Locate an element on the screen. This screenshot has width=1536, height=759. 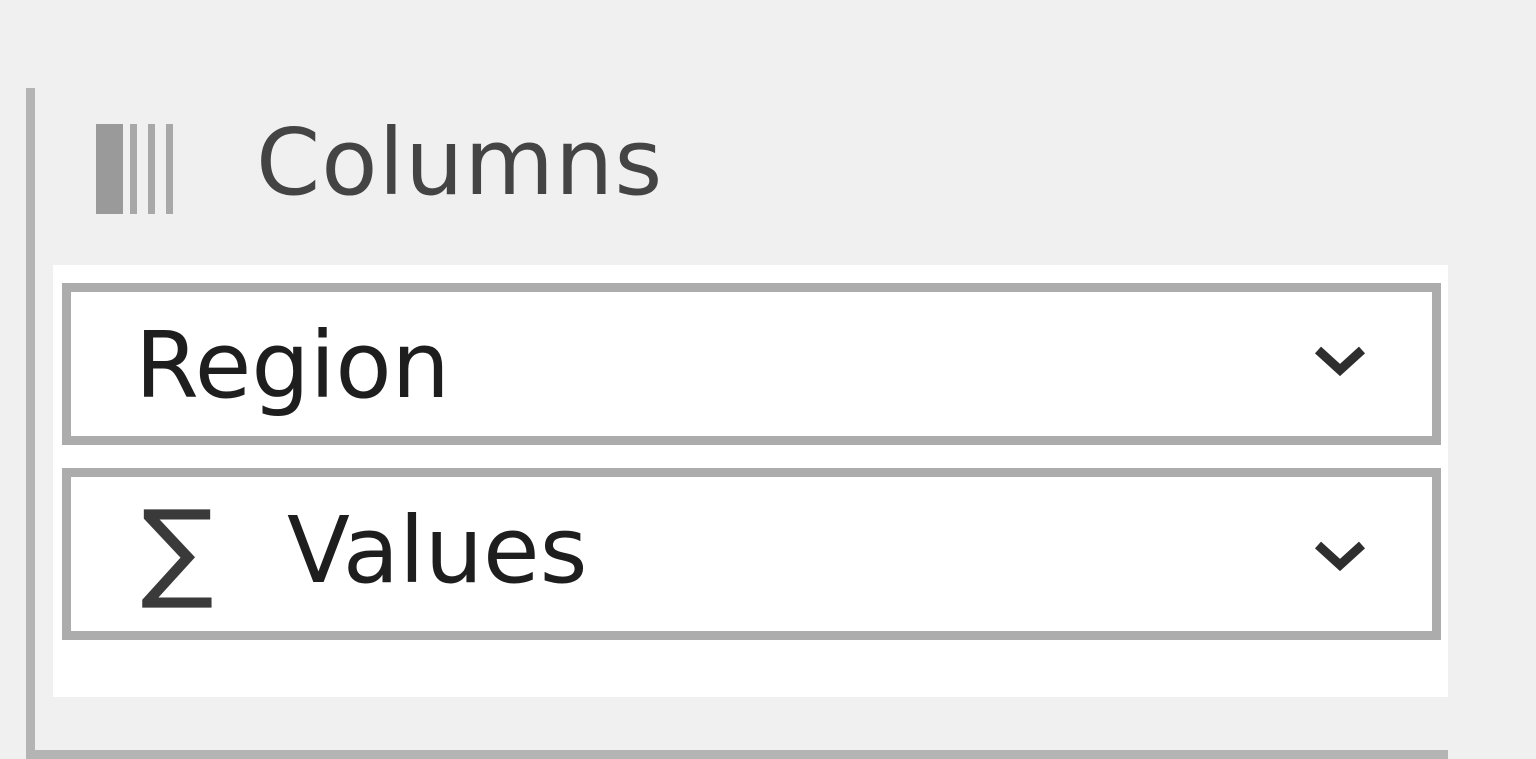
sigma-icon: ∑ is located at coordinates (177, 550).